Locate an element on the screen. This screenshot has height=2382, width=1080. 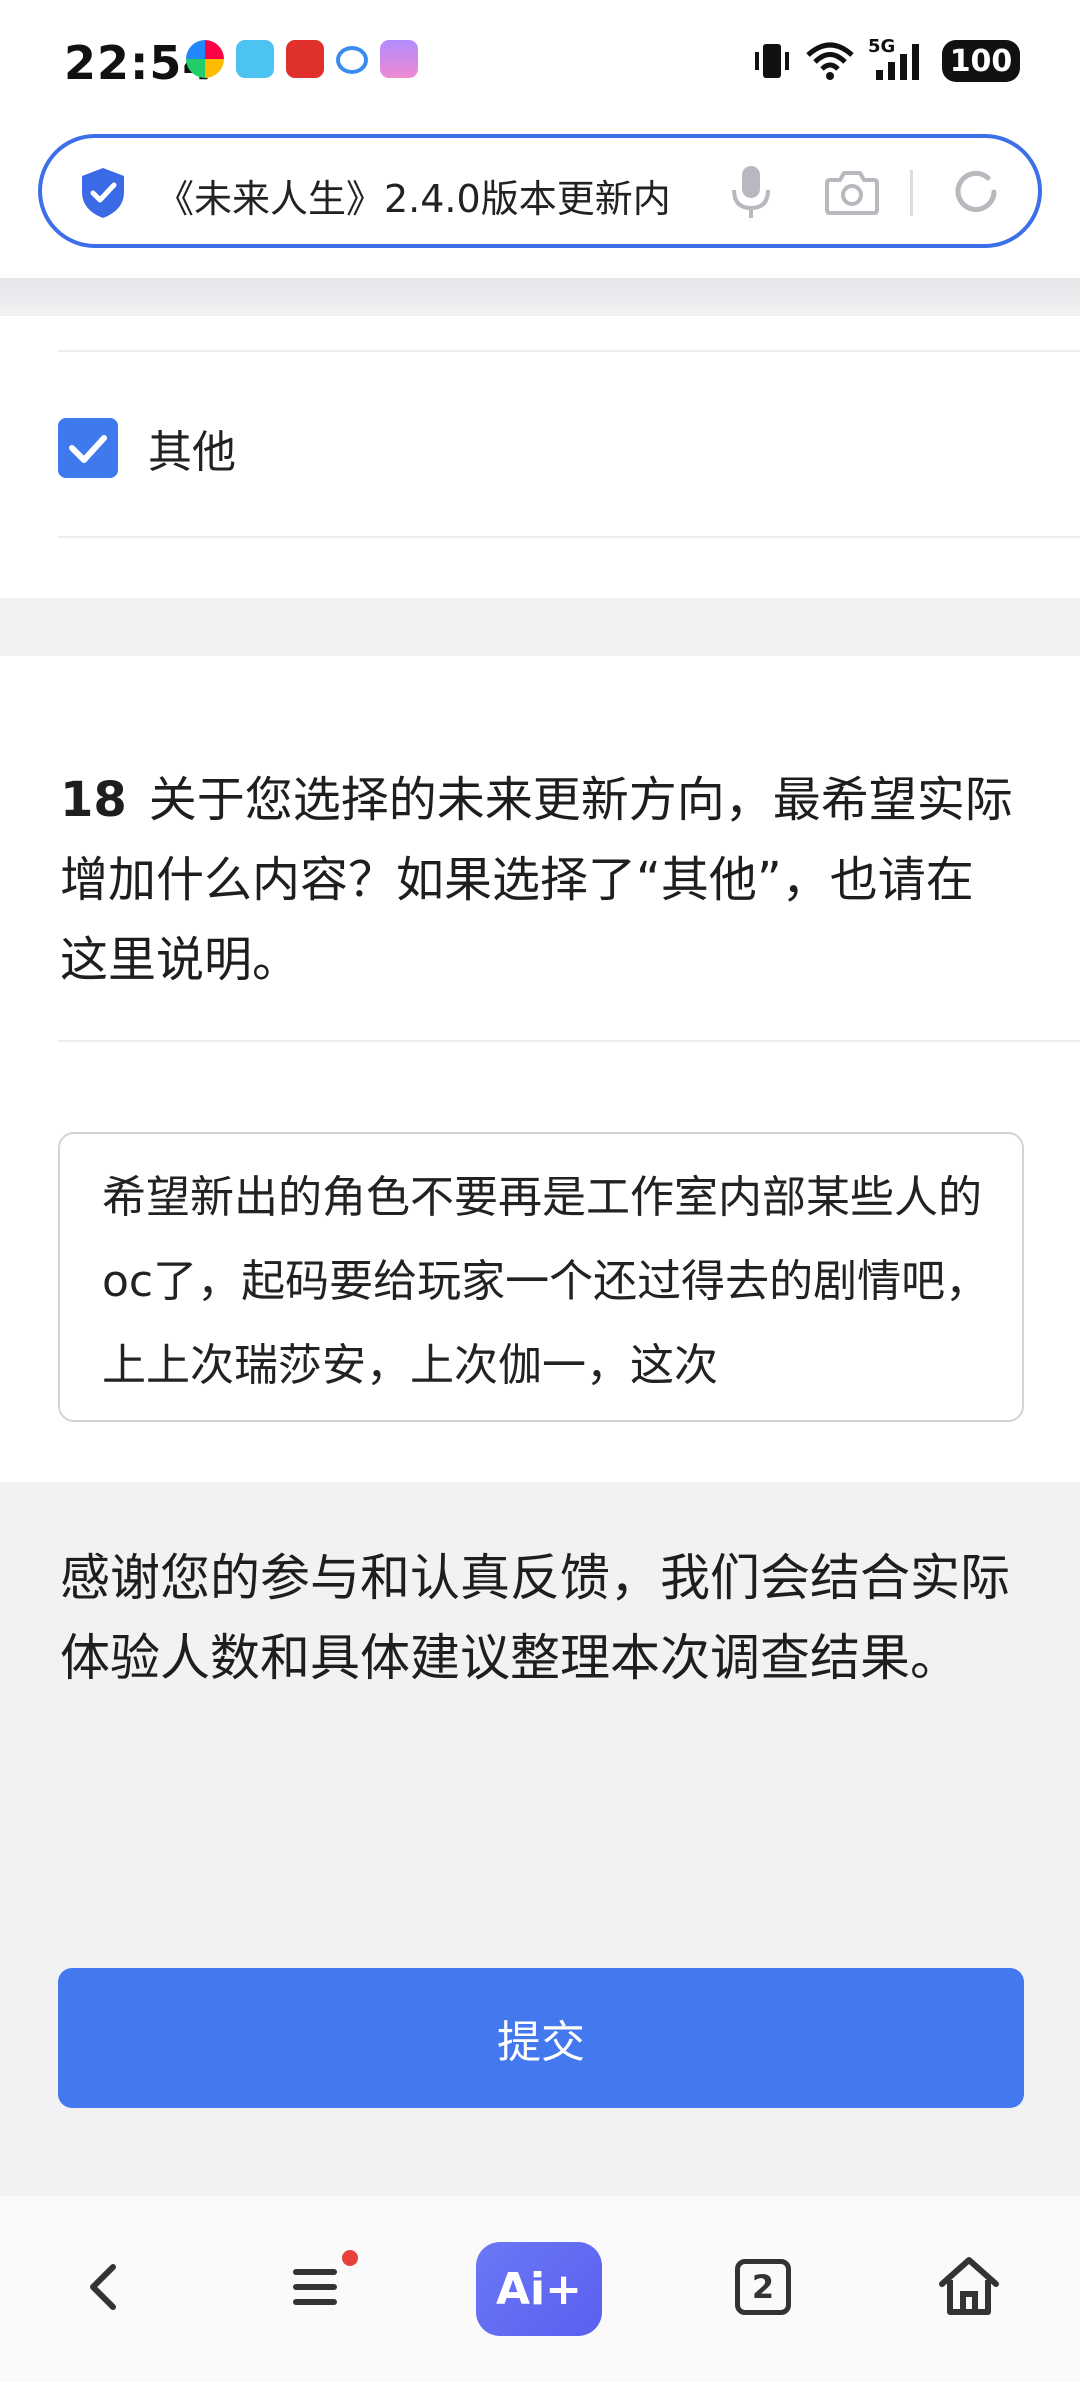
camera-icon is located at coordinates (852, 192).